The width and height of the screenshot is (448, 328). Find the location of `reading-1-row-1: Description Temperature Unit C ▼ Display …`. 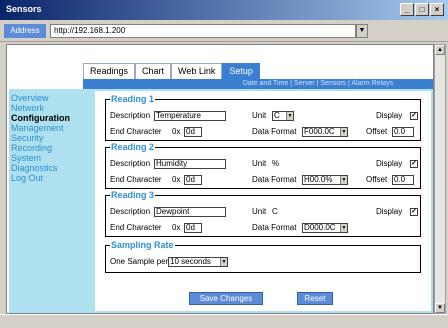

reading-1-row-1: Description Temperature Unit C ▼ Display … is located at coordinates (264, 116).